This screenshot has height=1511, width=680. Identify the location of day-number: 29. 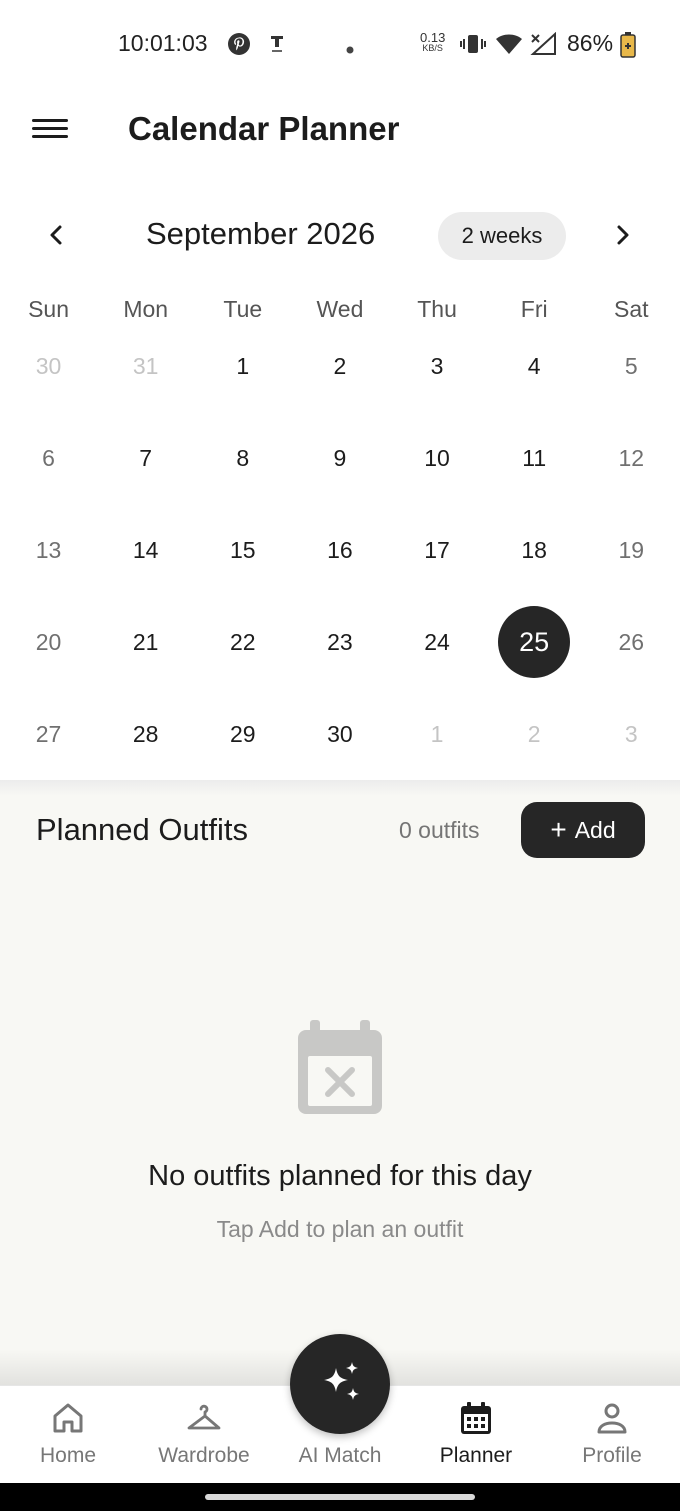
(243, 733).